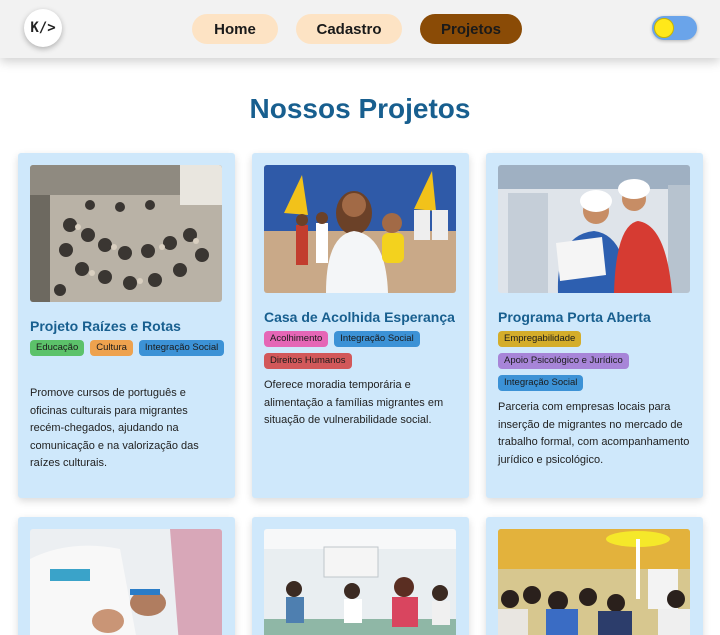 The image size is (720, 635). I want to click on tag-badge: Cultura, so click(111, 348).